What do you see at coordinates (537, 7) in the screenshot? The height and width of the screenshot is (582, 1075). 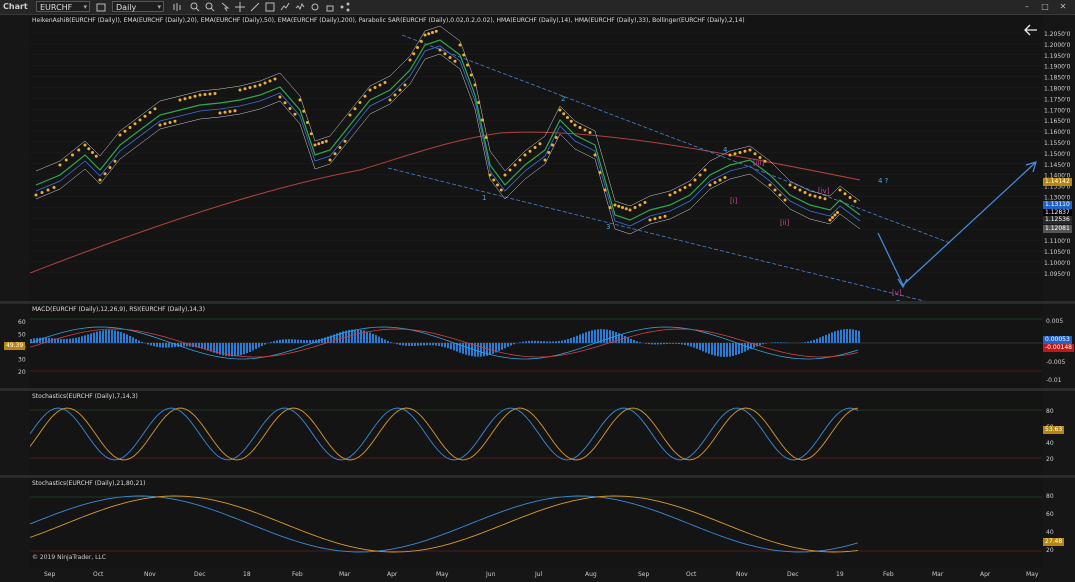 I see `chart-toolbar: Chart EURCHF ▾ Daily ▾ – □ ✕` at bounding box center [537, 7].